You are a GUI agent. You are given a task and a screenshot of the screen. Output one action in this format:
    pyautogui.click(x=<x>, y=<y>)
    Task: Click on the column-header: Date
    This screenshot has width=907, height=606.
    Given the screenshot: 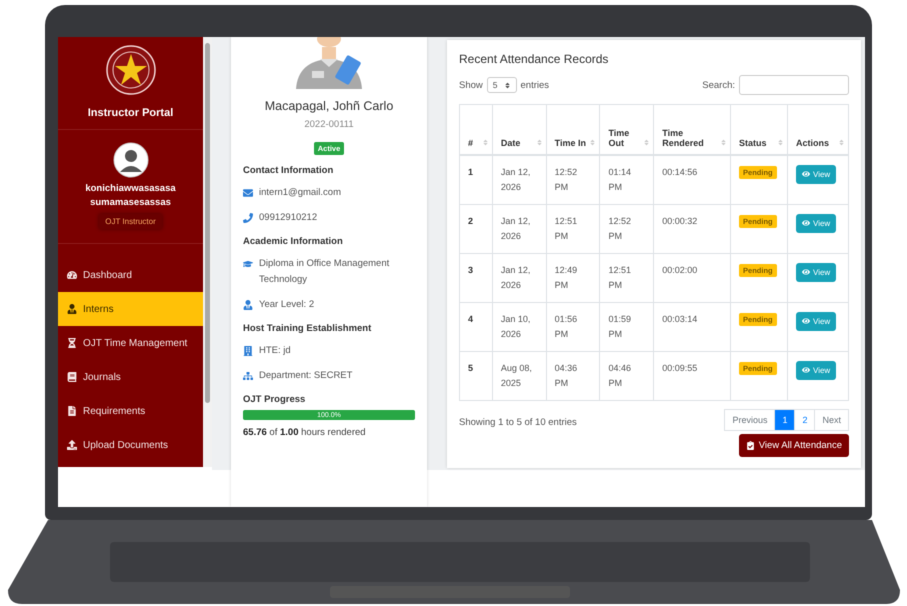 What is the action you would take?
    pyautogui.click(x=519, y=129)
    